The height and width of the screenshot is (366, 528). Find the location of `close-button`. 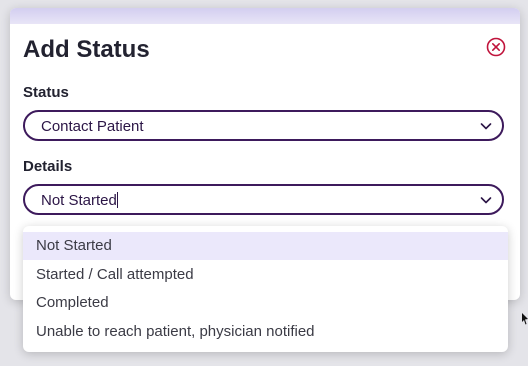

close-button is located at coordinates (496, 47).